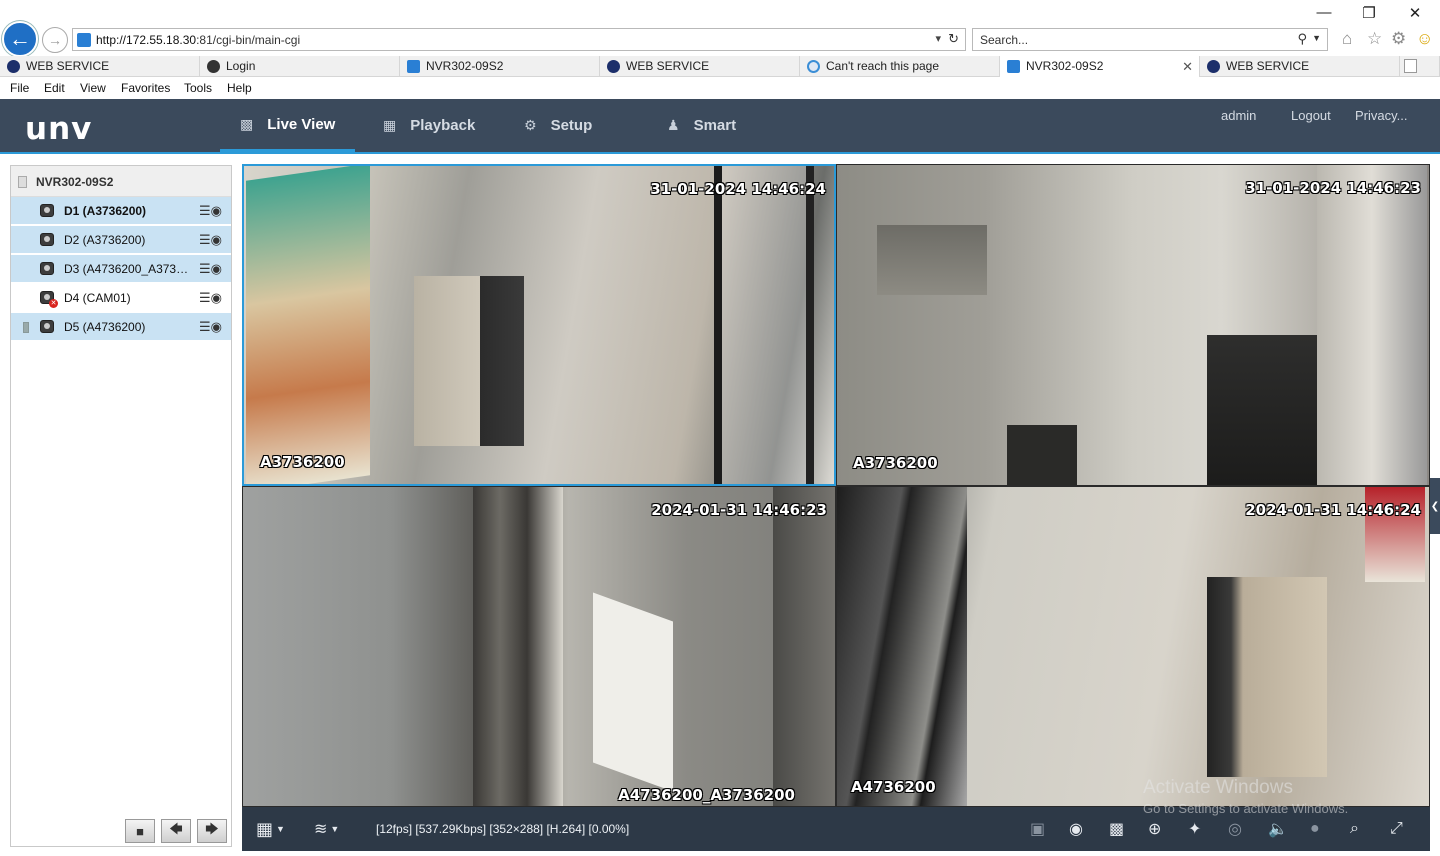  What do you see at coordinates (335, 829) in the screenshot?
I see `dropdown-arrow-icon: ▼` at bounding box center [335, 829].